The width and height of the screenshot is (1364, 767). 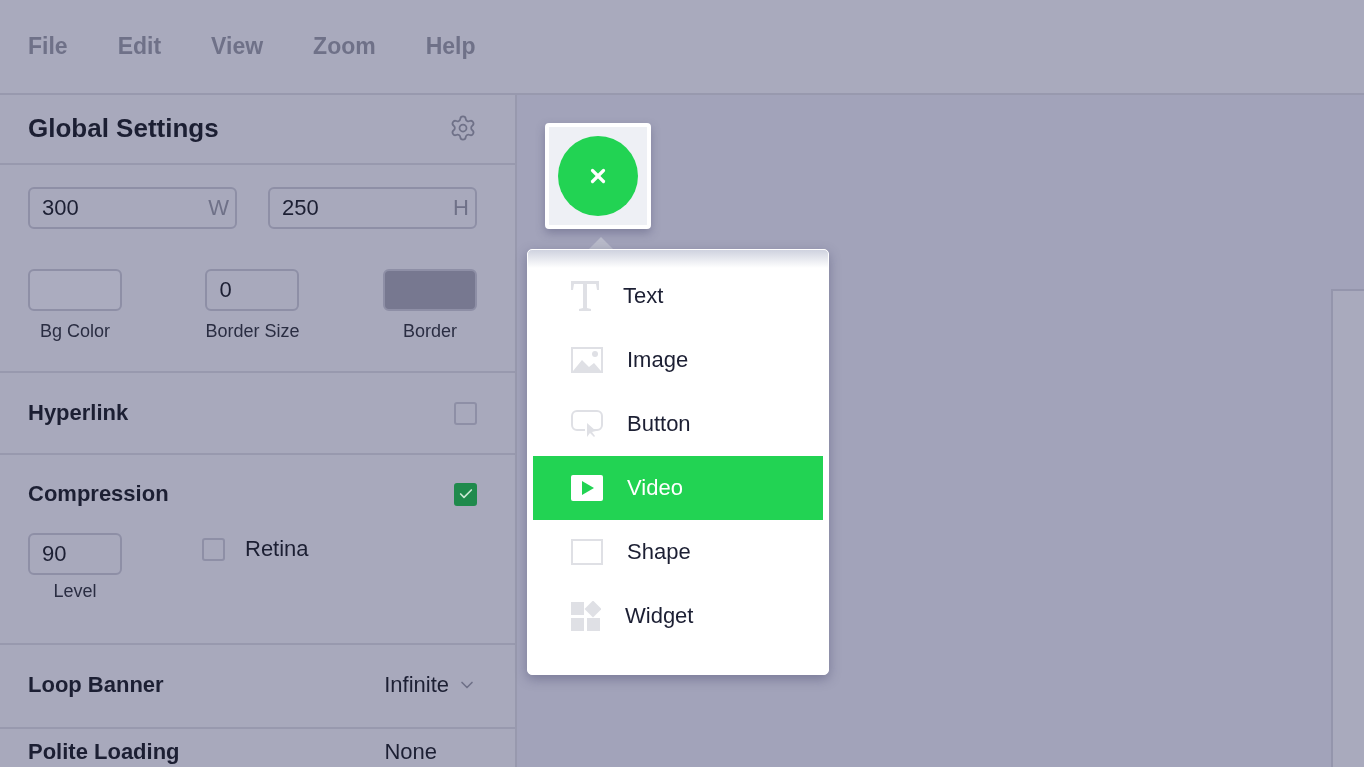 What do you see at coordinates (98, 494) in the screenshot?
I see `section-label: Compression` at bounding box center [98, 494].